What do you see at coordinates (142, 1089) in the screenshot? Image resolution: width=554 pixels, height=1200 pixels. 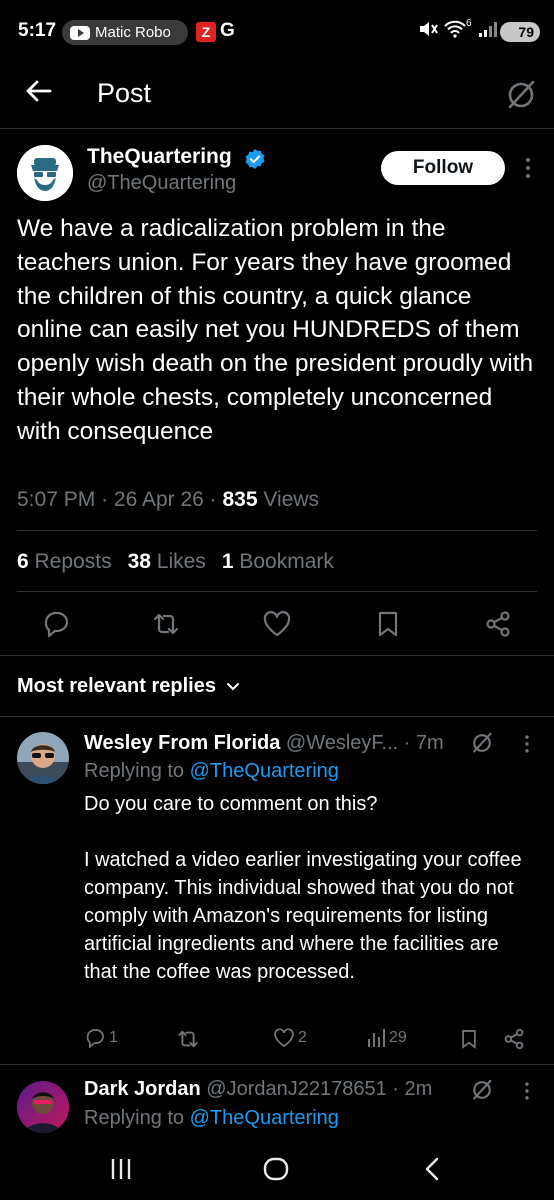 I see `reply-author-name: Dark Jordan` at bounding box center [142, 1089].